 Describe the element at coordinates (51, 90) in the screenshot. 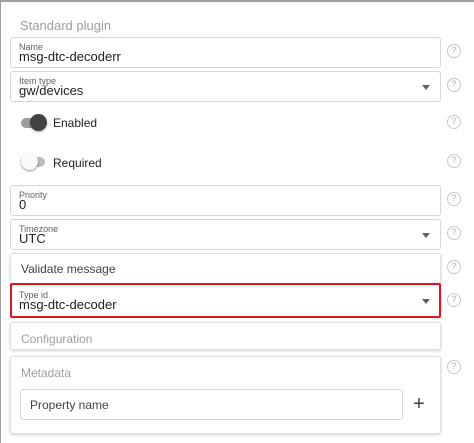

I see `item-type-value: gw/devices` at that location.